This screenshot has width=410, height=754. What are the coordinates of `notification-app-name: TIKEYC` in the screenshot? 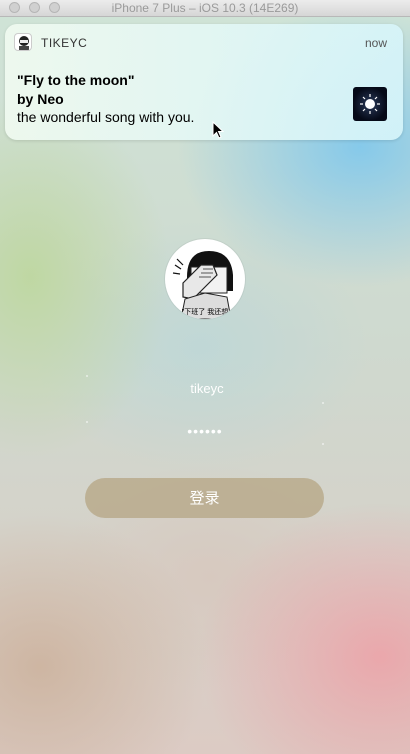 It's located at (64, 43).